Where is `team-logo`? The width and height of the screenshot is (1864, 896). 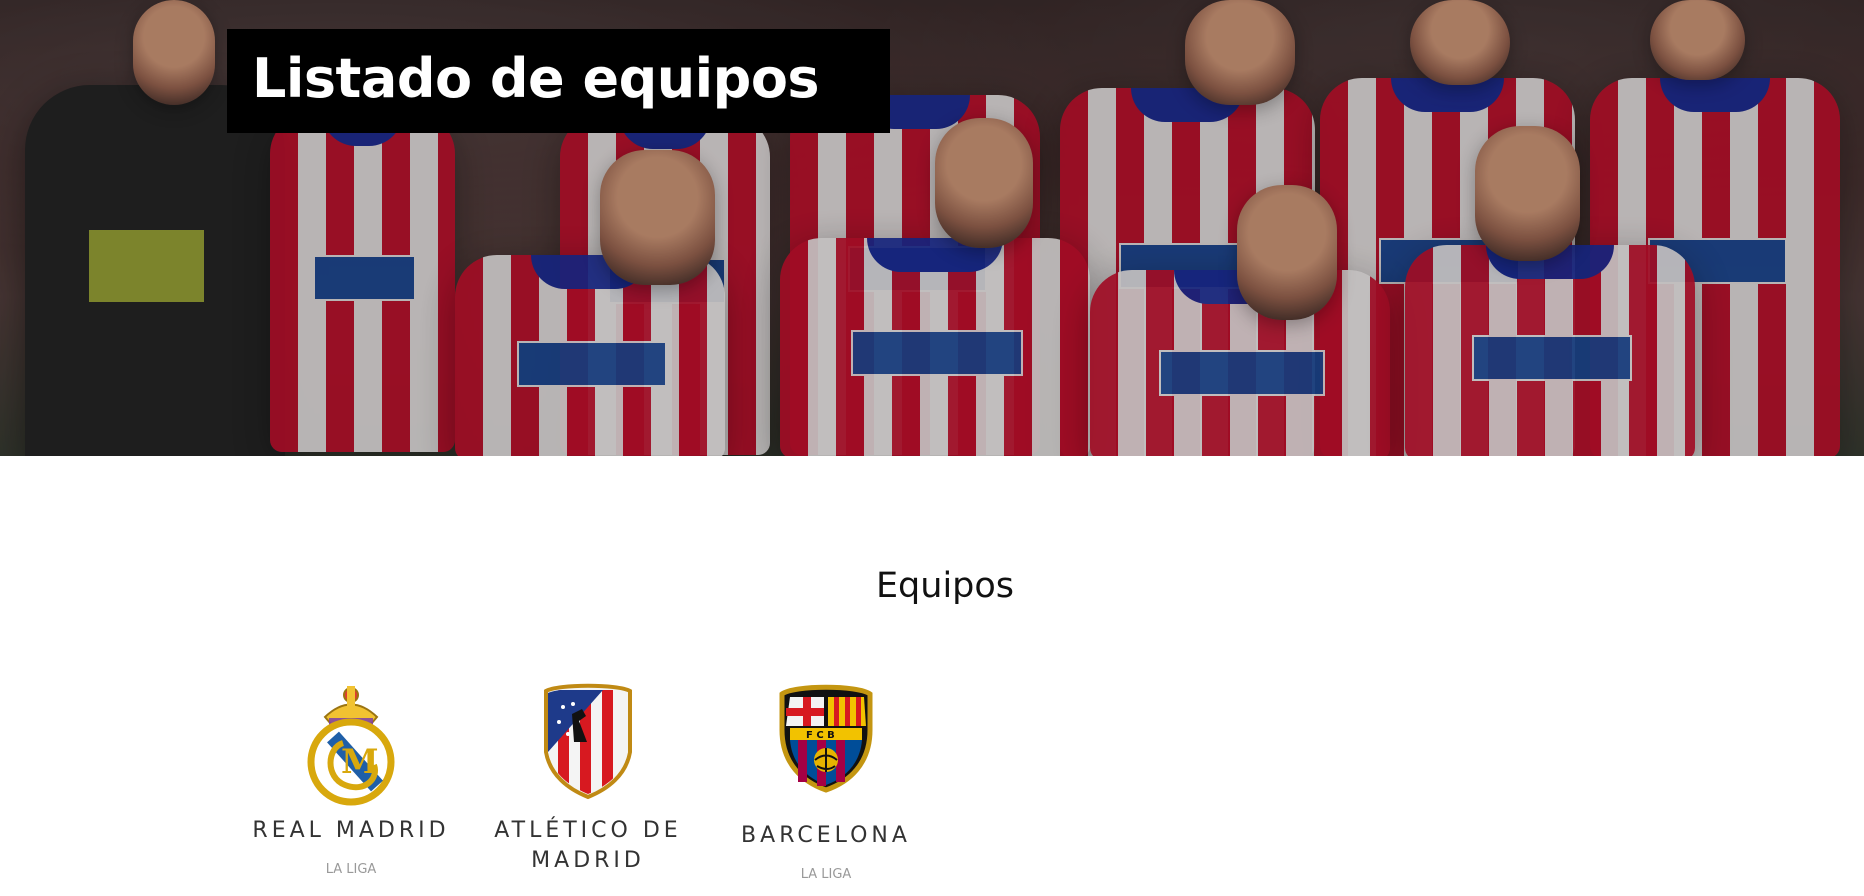
team-logo is located at coordinates (588, 747).